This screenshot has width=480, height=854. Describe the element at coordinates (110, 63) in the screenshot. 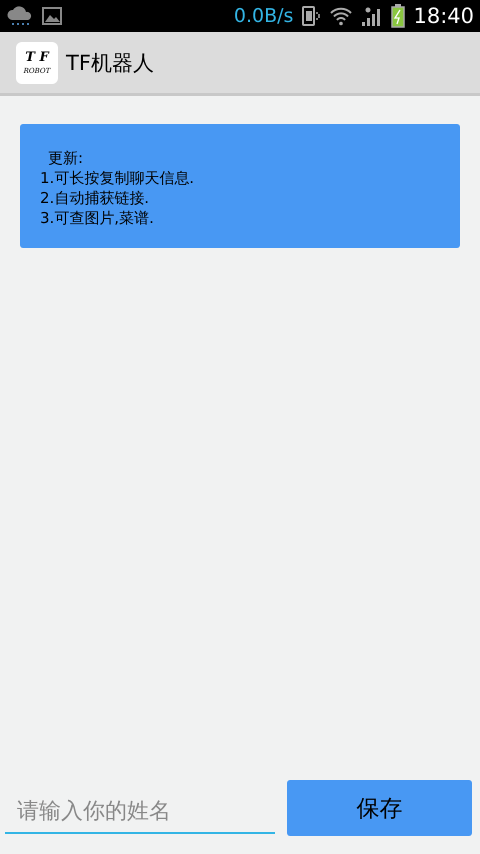

I see `app-title: TF机器人` at that location.